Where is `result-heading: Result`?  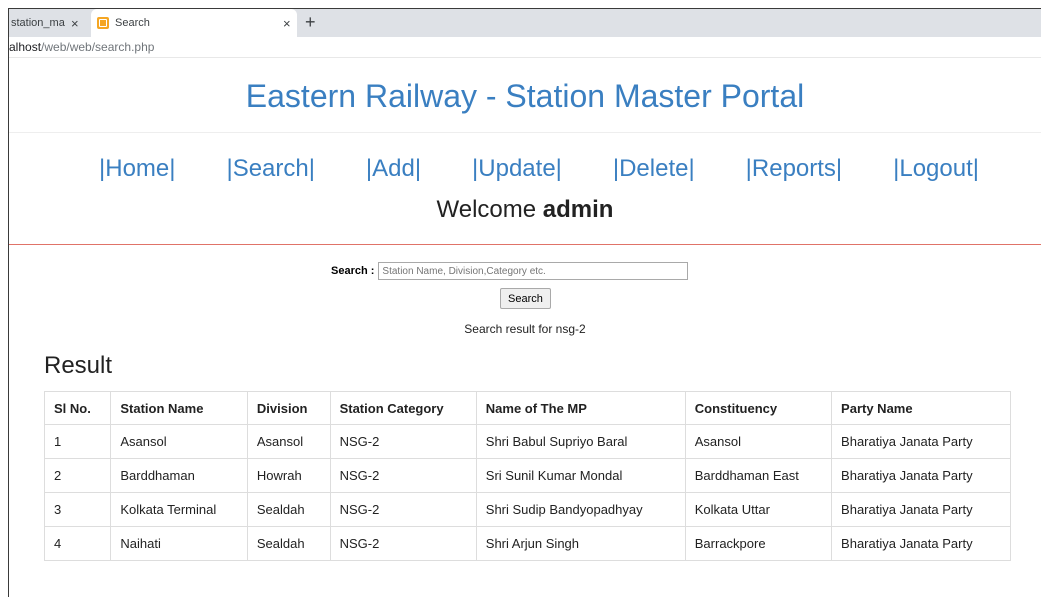 result-heading: Result is located at coordinates (78, 365).